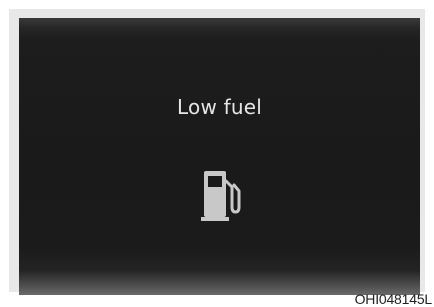 The height and width of the screenshot is (307, 434). Describe the element at coordinates (219, 107) in the screenshot. I see `warning-message: Low fuel` at that location.